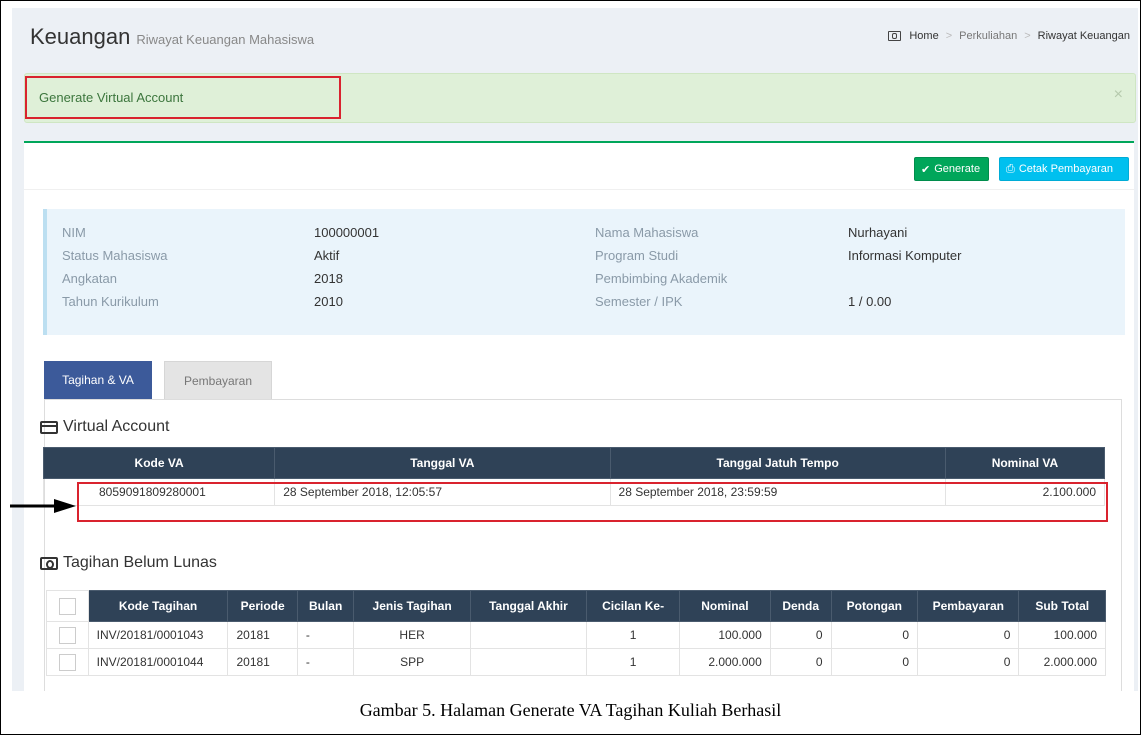 The height and width of the screenshot is (735, 1141). Describe the element at coordinates (1062, 606) in the screenshot. I see `col-sub-total: Sub Total` at that location.